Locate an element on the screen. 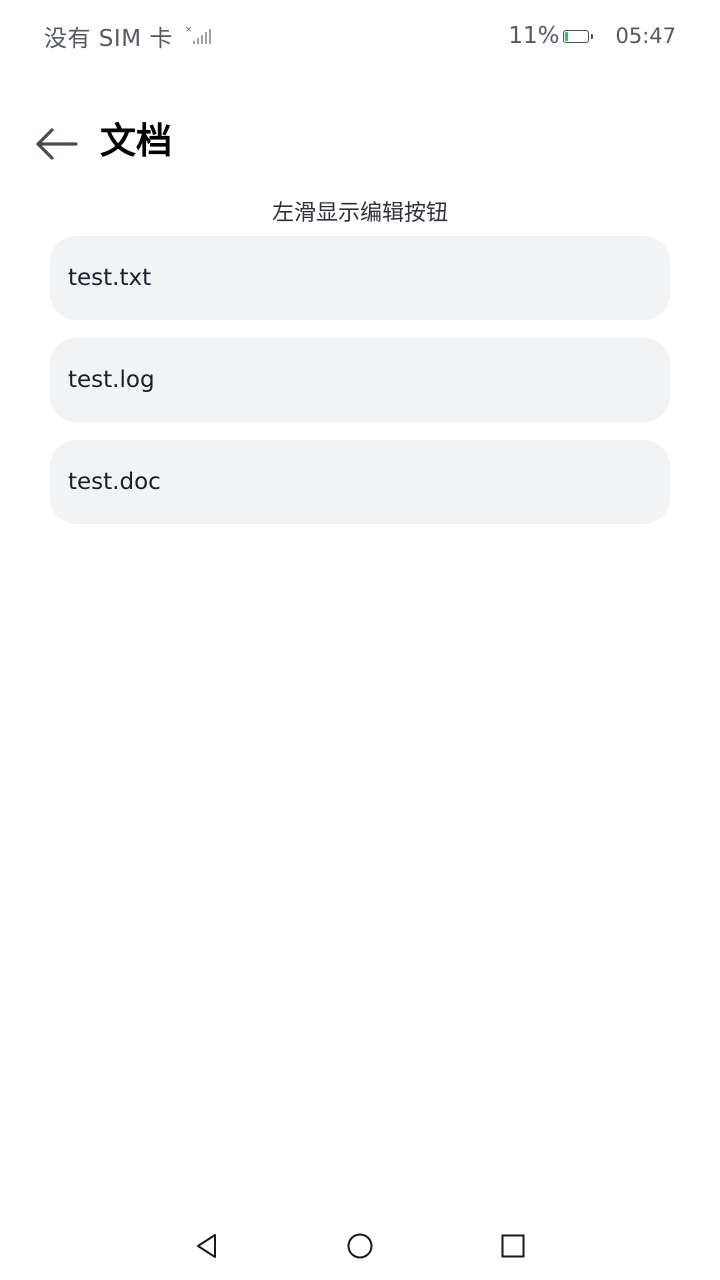  battery-fill is located at coordinates (567, 36).